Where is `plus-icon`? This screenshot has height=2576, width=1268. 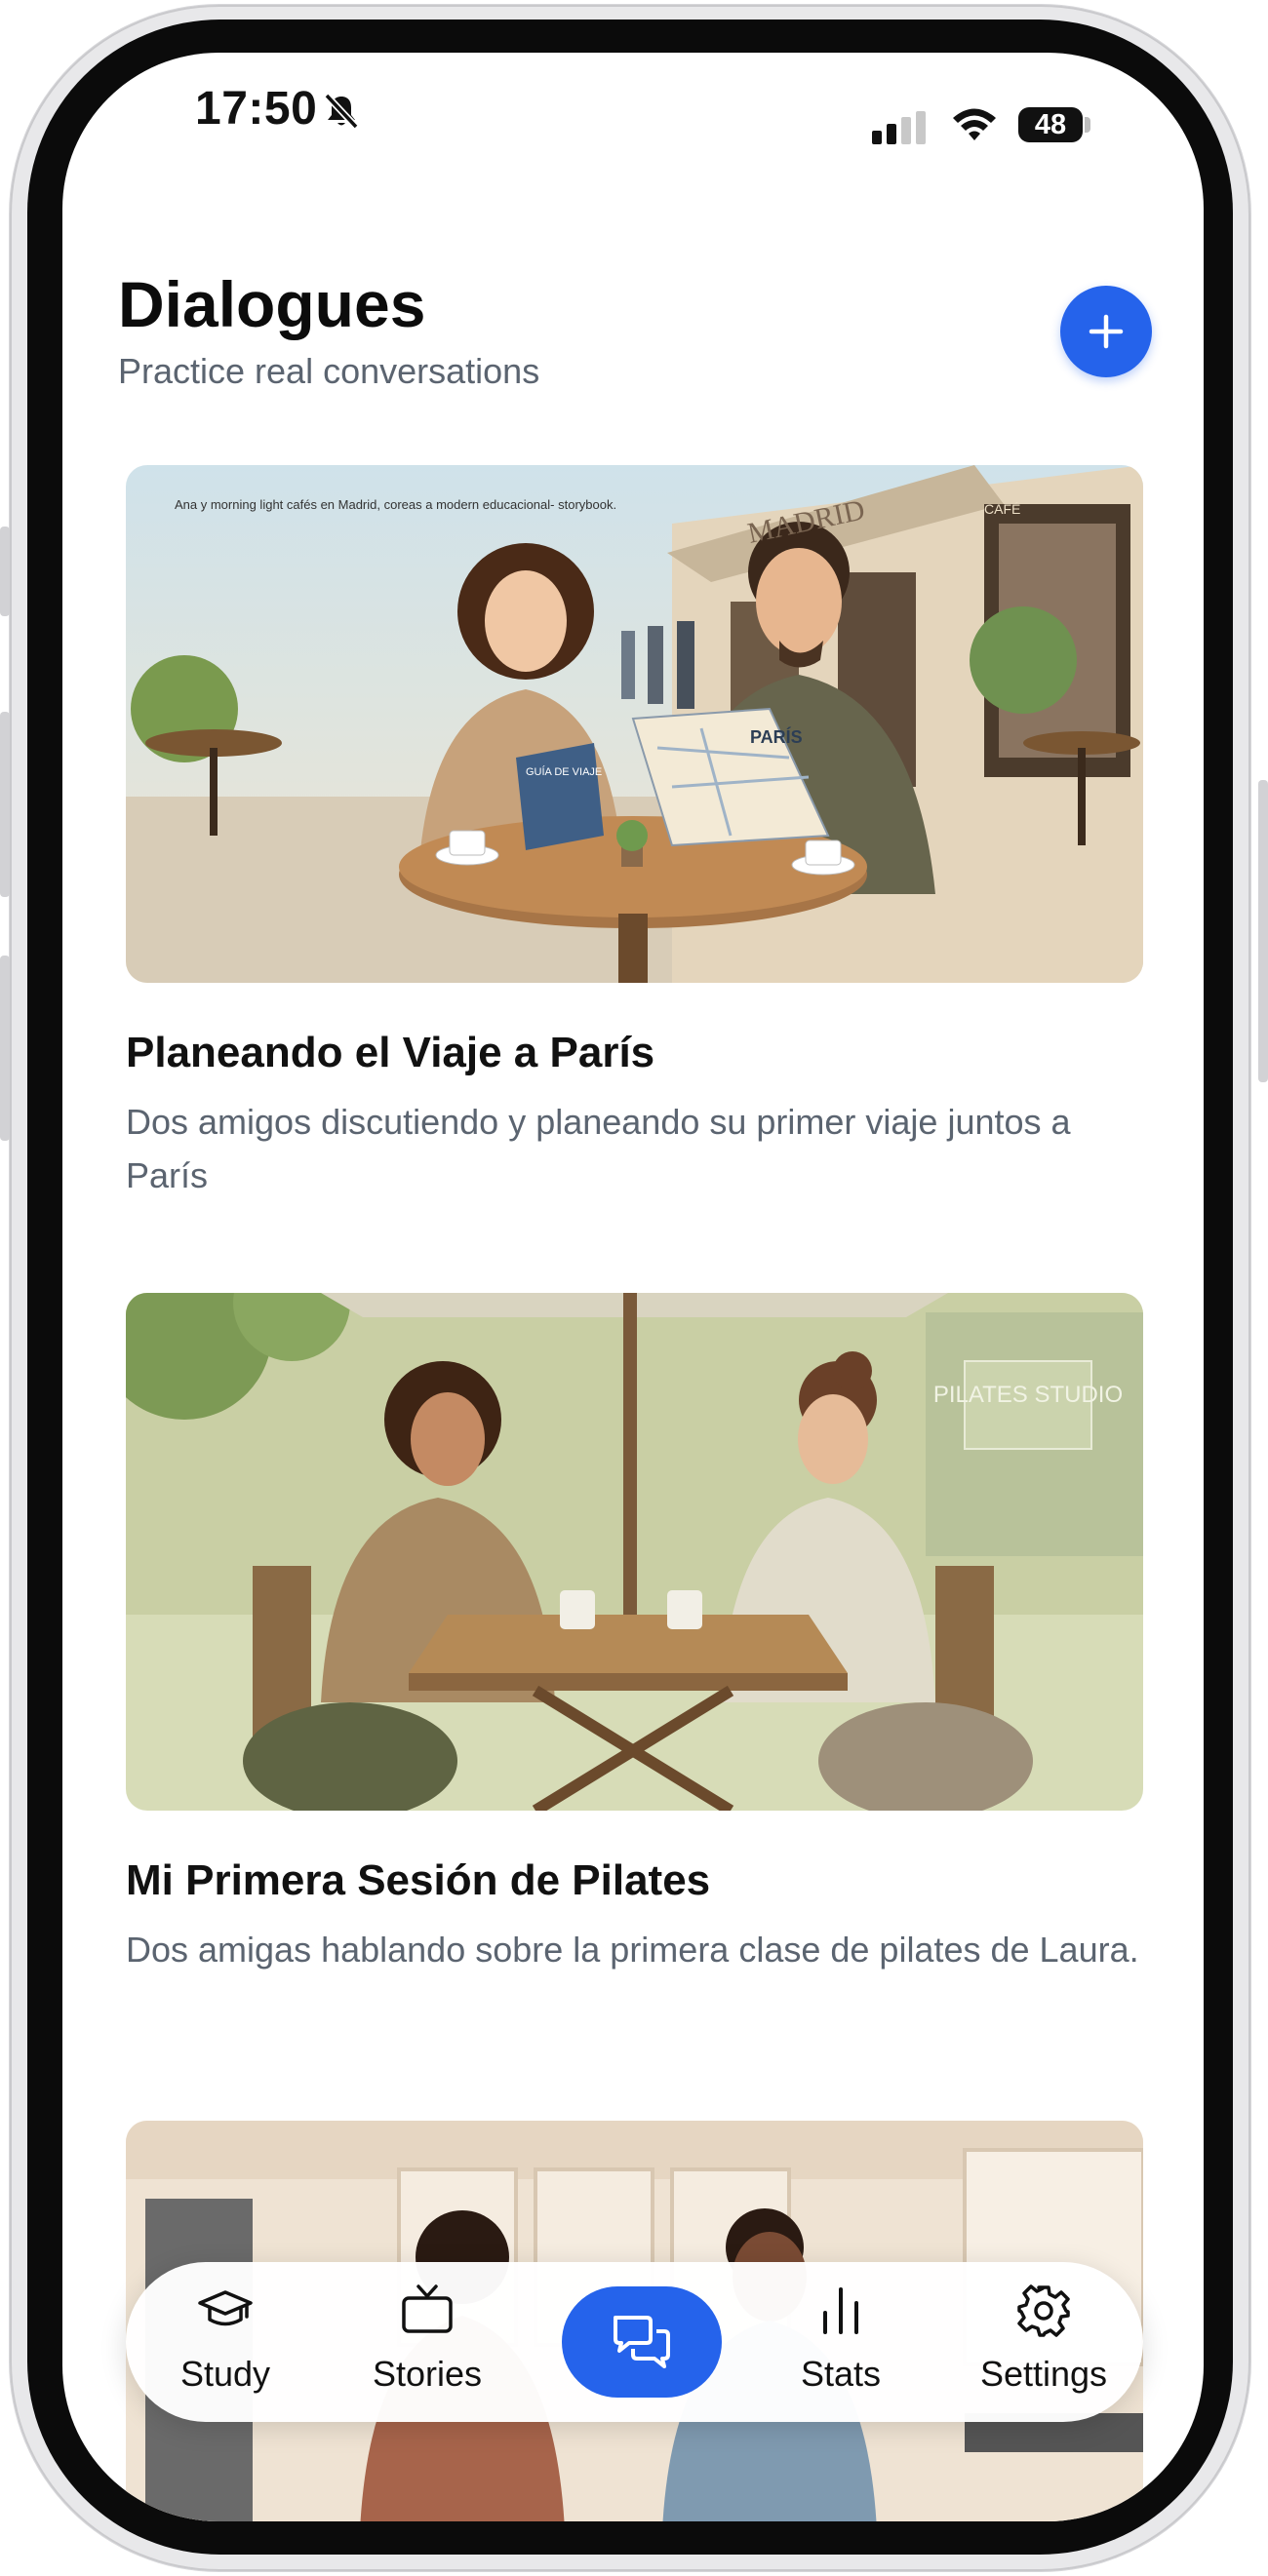
plus-icon is located at coordinates (1106, 331).